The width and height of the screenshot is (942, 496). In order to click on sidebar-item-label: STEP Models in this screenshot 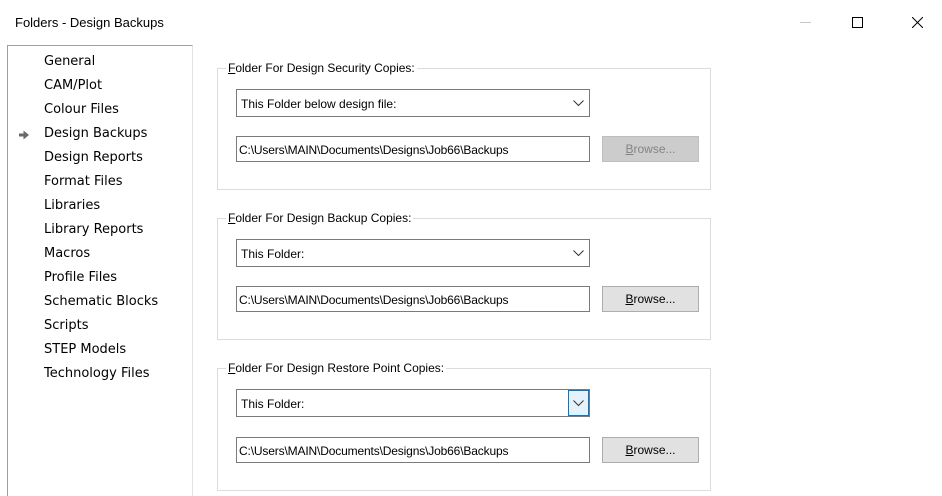, I will do `click(85, 349)`.